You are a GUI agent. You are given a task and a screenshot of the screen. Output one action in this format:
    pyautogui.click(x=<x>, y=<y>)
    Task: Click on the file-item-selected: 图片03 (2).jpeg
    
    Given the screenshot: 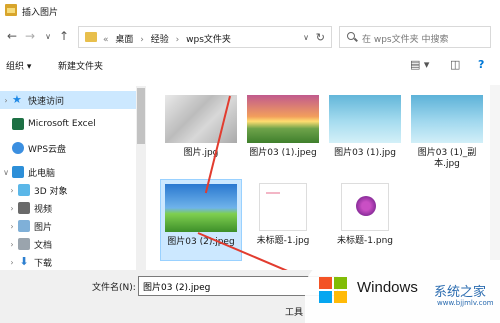 What is the action you would take?
    pyautogui.click(x=201, y=220)
    